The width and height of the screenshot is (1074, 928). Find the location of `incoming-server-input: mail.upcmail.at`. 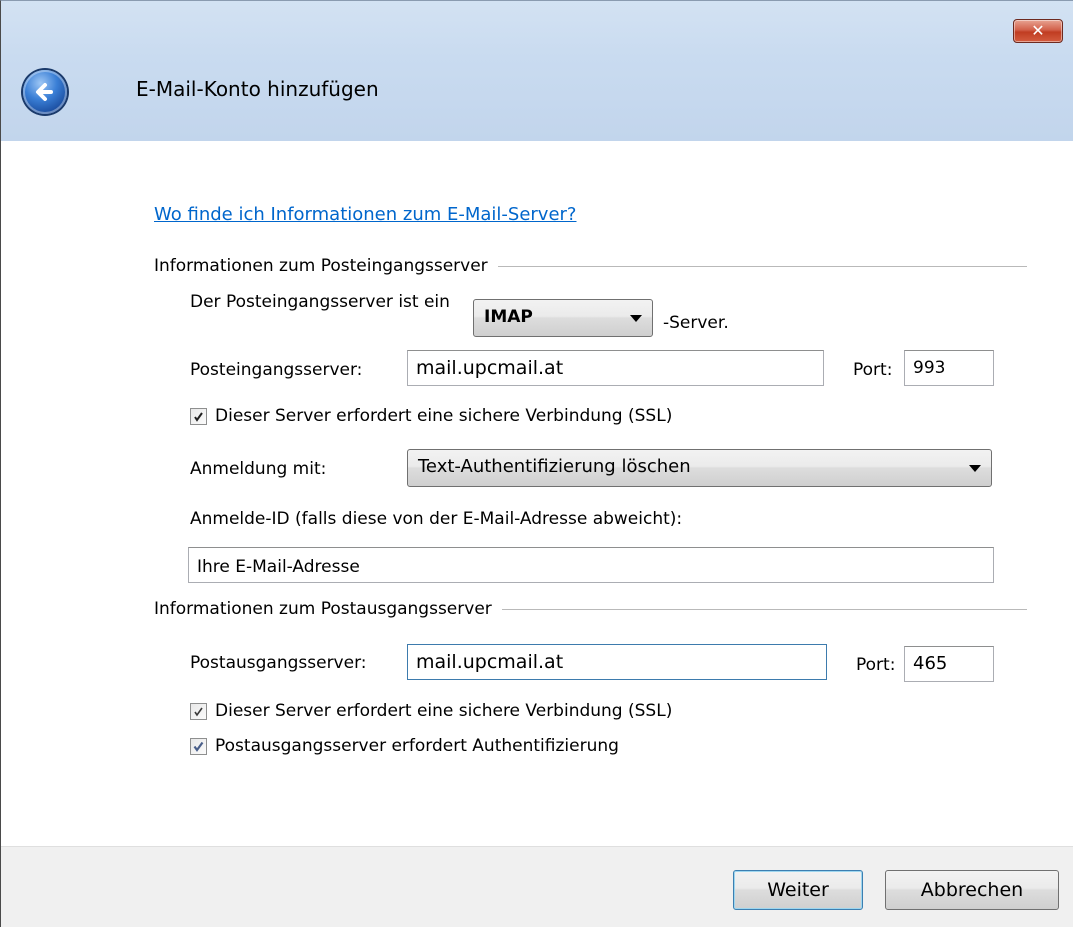

incoming-server-input: mail.upcmail.at is located at coordinates (615, 368).